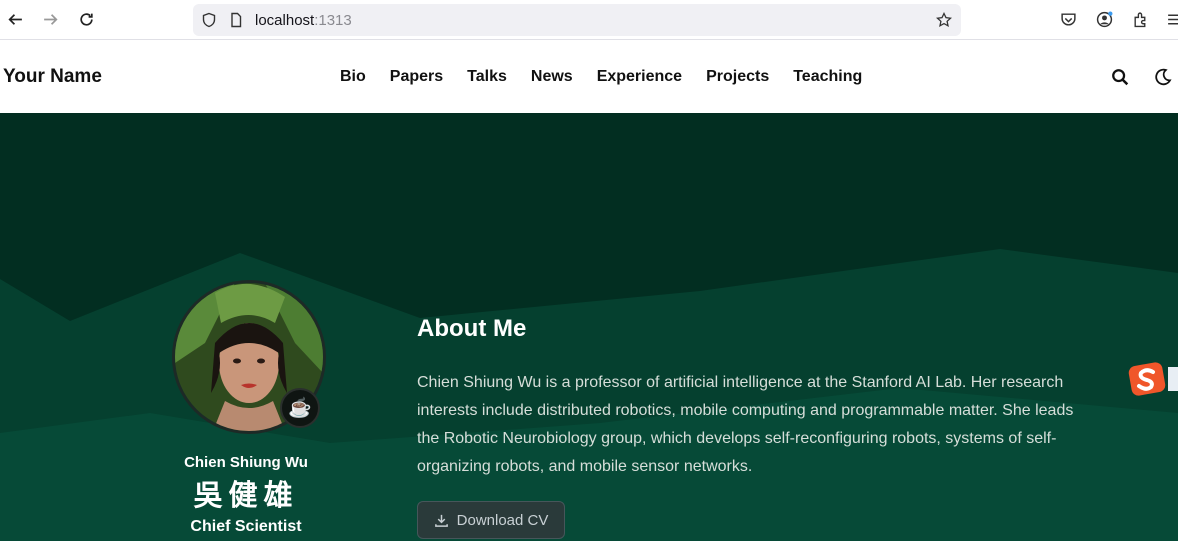 The width and height of the screenshot is (1178, 541). What do you see at coordinates (827, 77) in the screenshot?
I see `nav-teaching: Teaching` at bounding box center [827, 77].